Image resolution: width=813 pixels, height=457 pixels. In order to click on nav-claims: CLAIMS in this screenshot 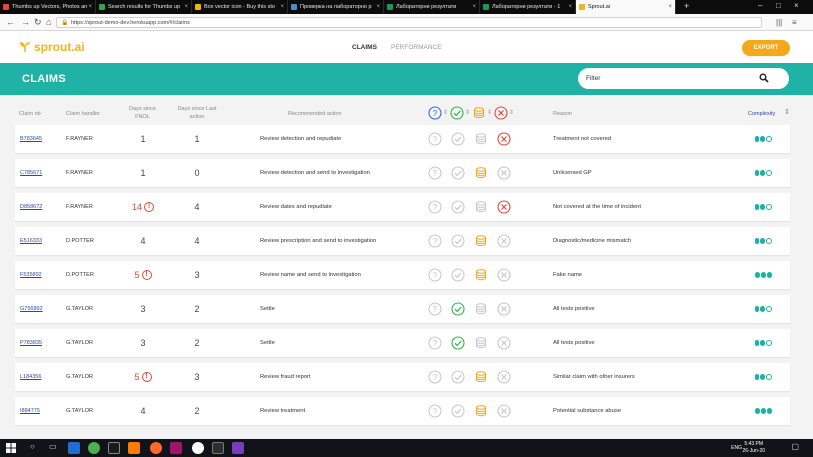, I will do `click(364, 47)`.